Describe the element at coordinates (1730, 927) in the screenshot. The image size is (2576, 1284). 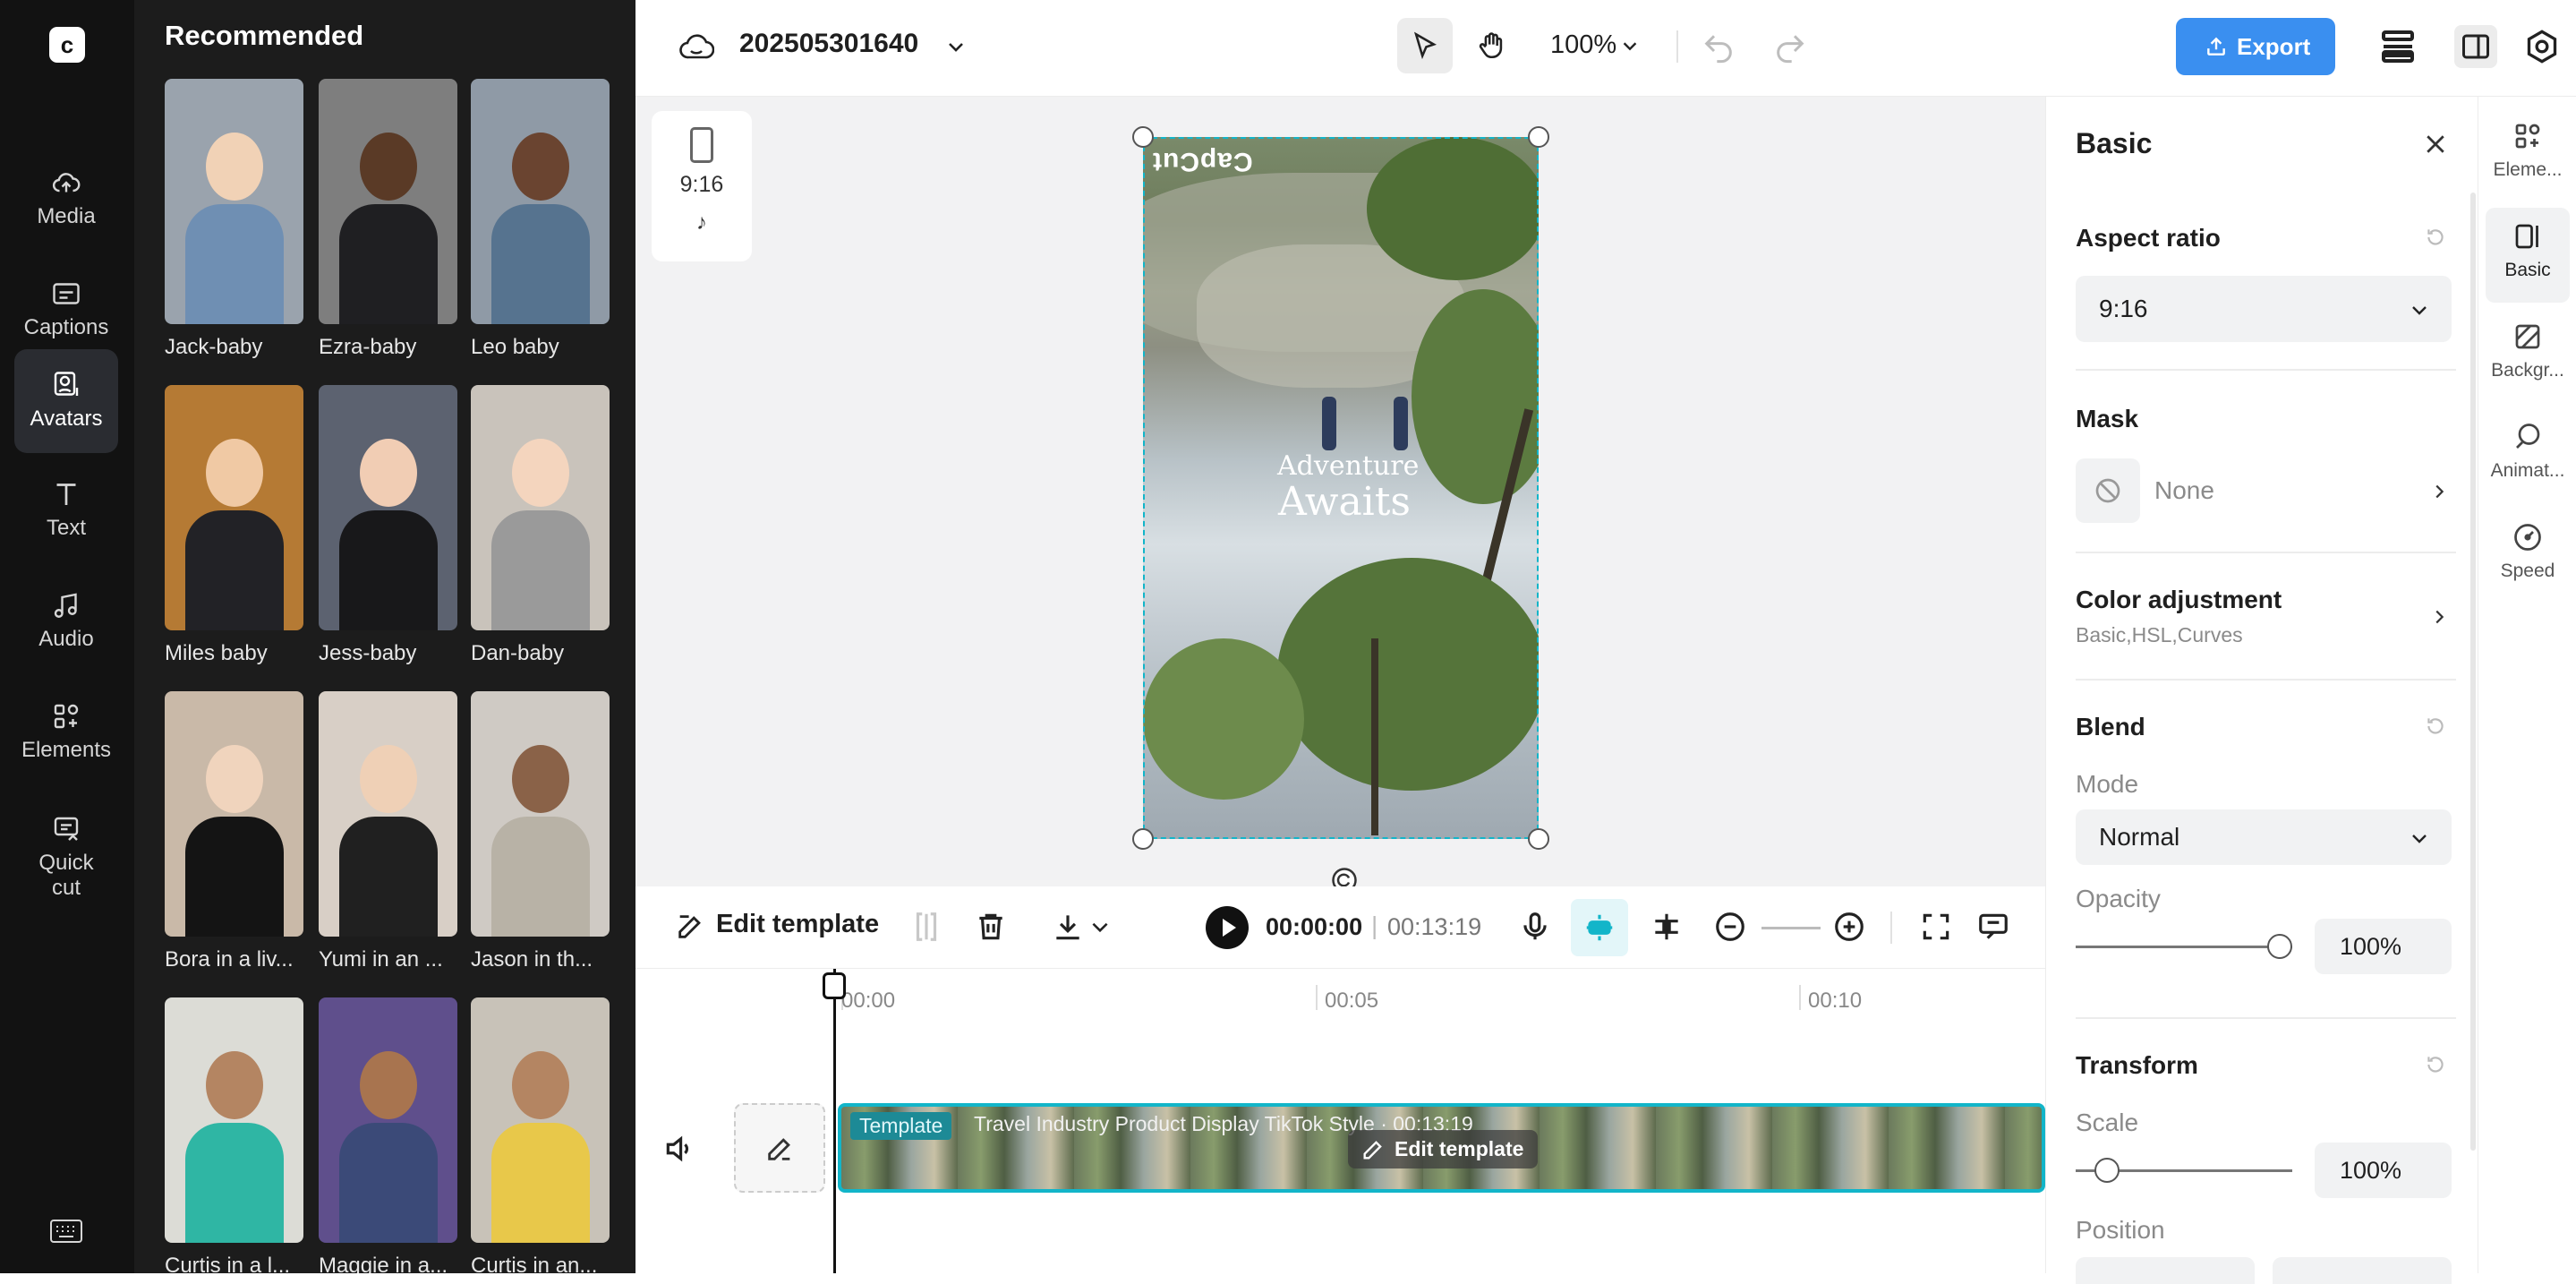
I see `zoom-out-icon` at that location.